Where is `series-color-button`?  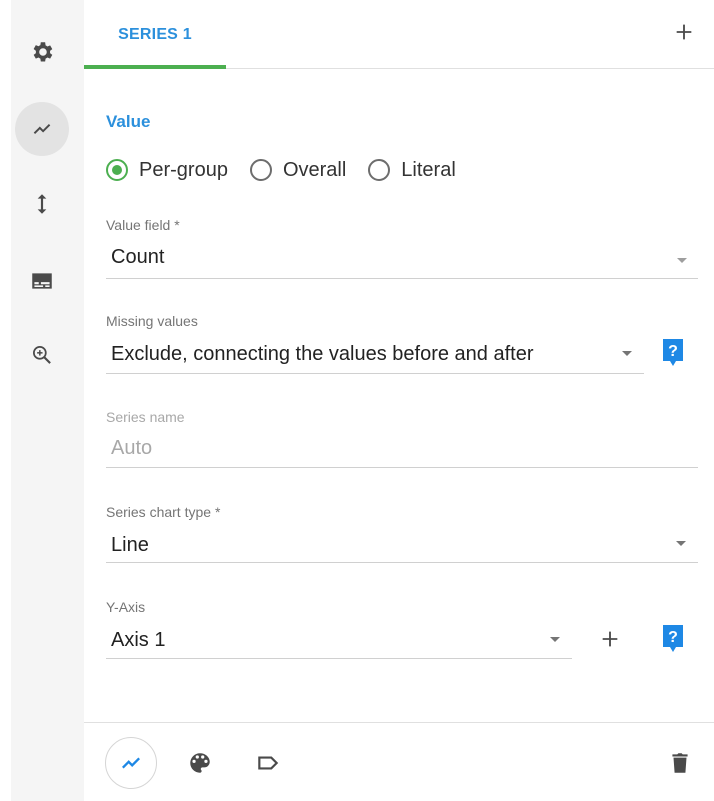
series-color-button is located at coordinates (200, 763).